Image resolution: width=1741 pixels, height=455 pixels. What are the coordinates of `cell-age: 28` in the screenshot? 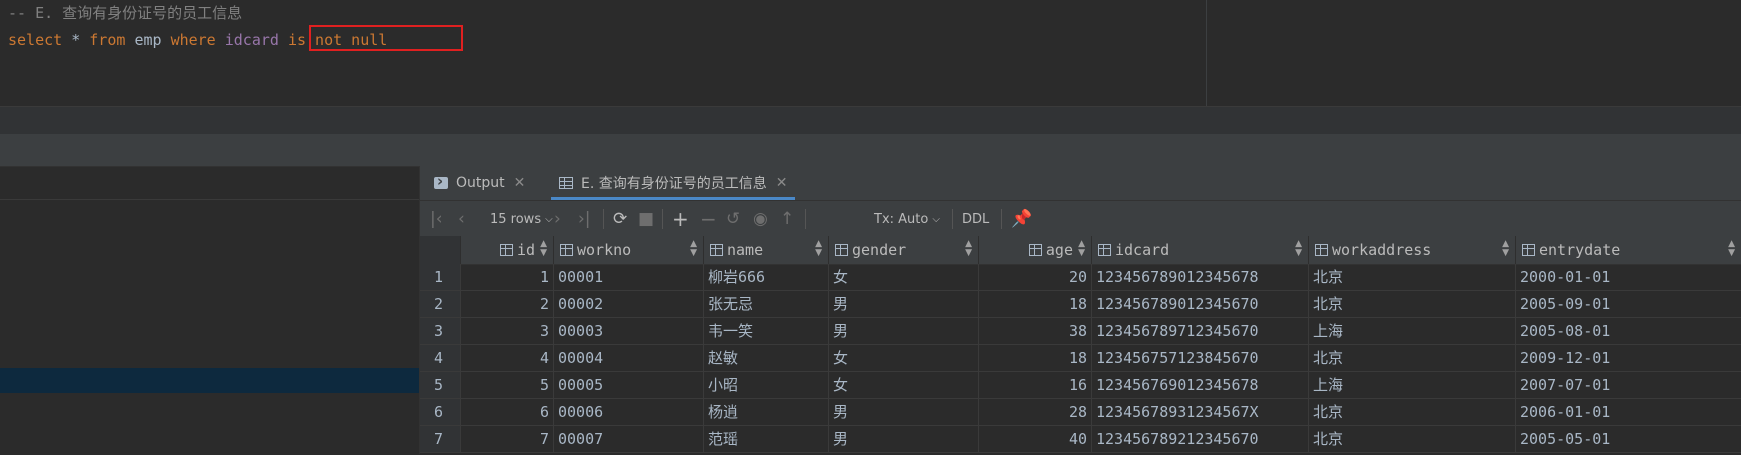 It's located at (1035, 412).